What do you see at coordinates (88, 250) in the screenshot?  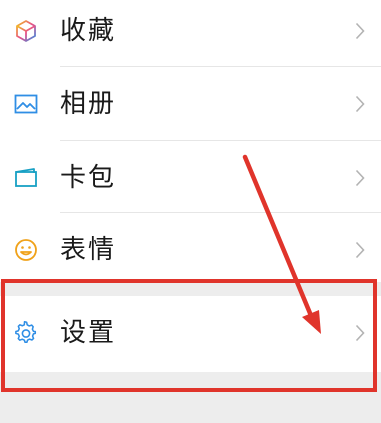 I see `menu-item-label: 表情` at bounding box center [88, 250].